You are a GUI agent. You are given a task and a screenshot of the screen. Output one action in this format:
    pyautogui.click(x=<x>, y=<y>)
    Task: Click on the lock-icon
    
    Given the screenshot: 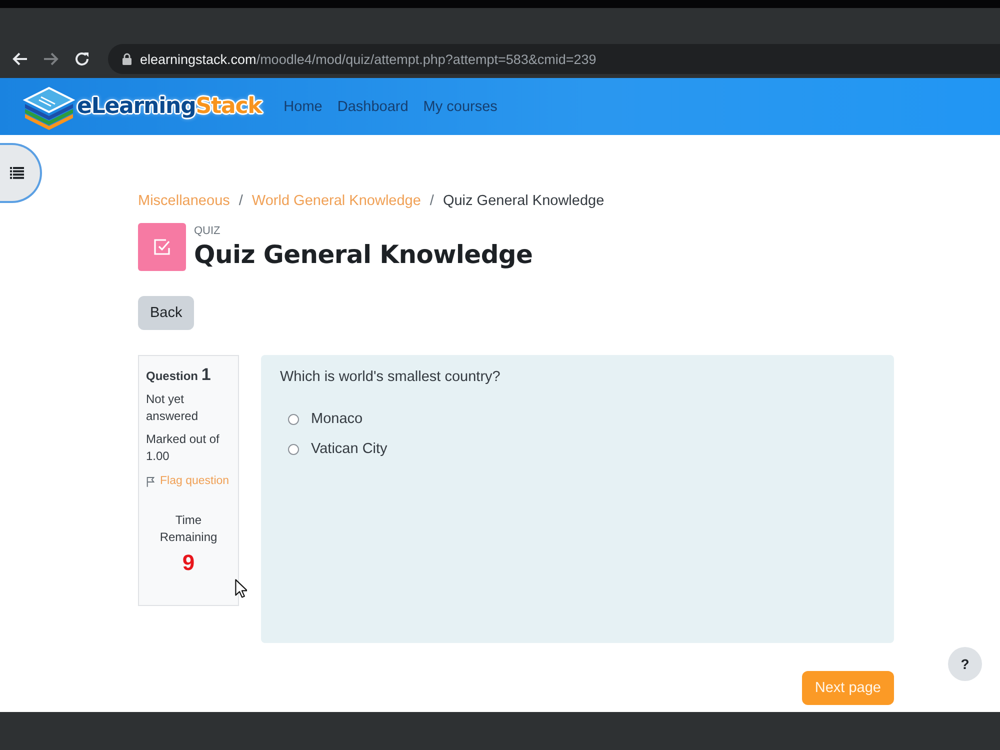 What is the action you would take?
    pyautogui.click(x=127, y=59)
    